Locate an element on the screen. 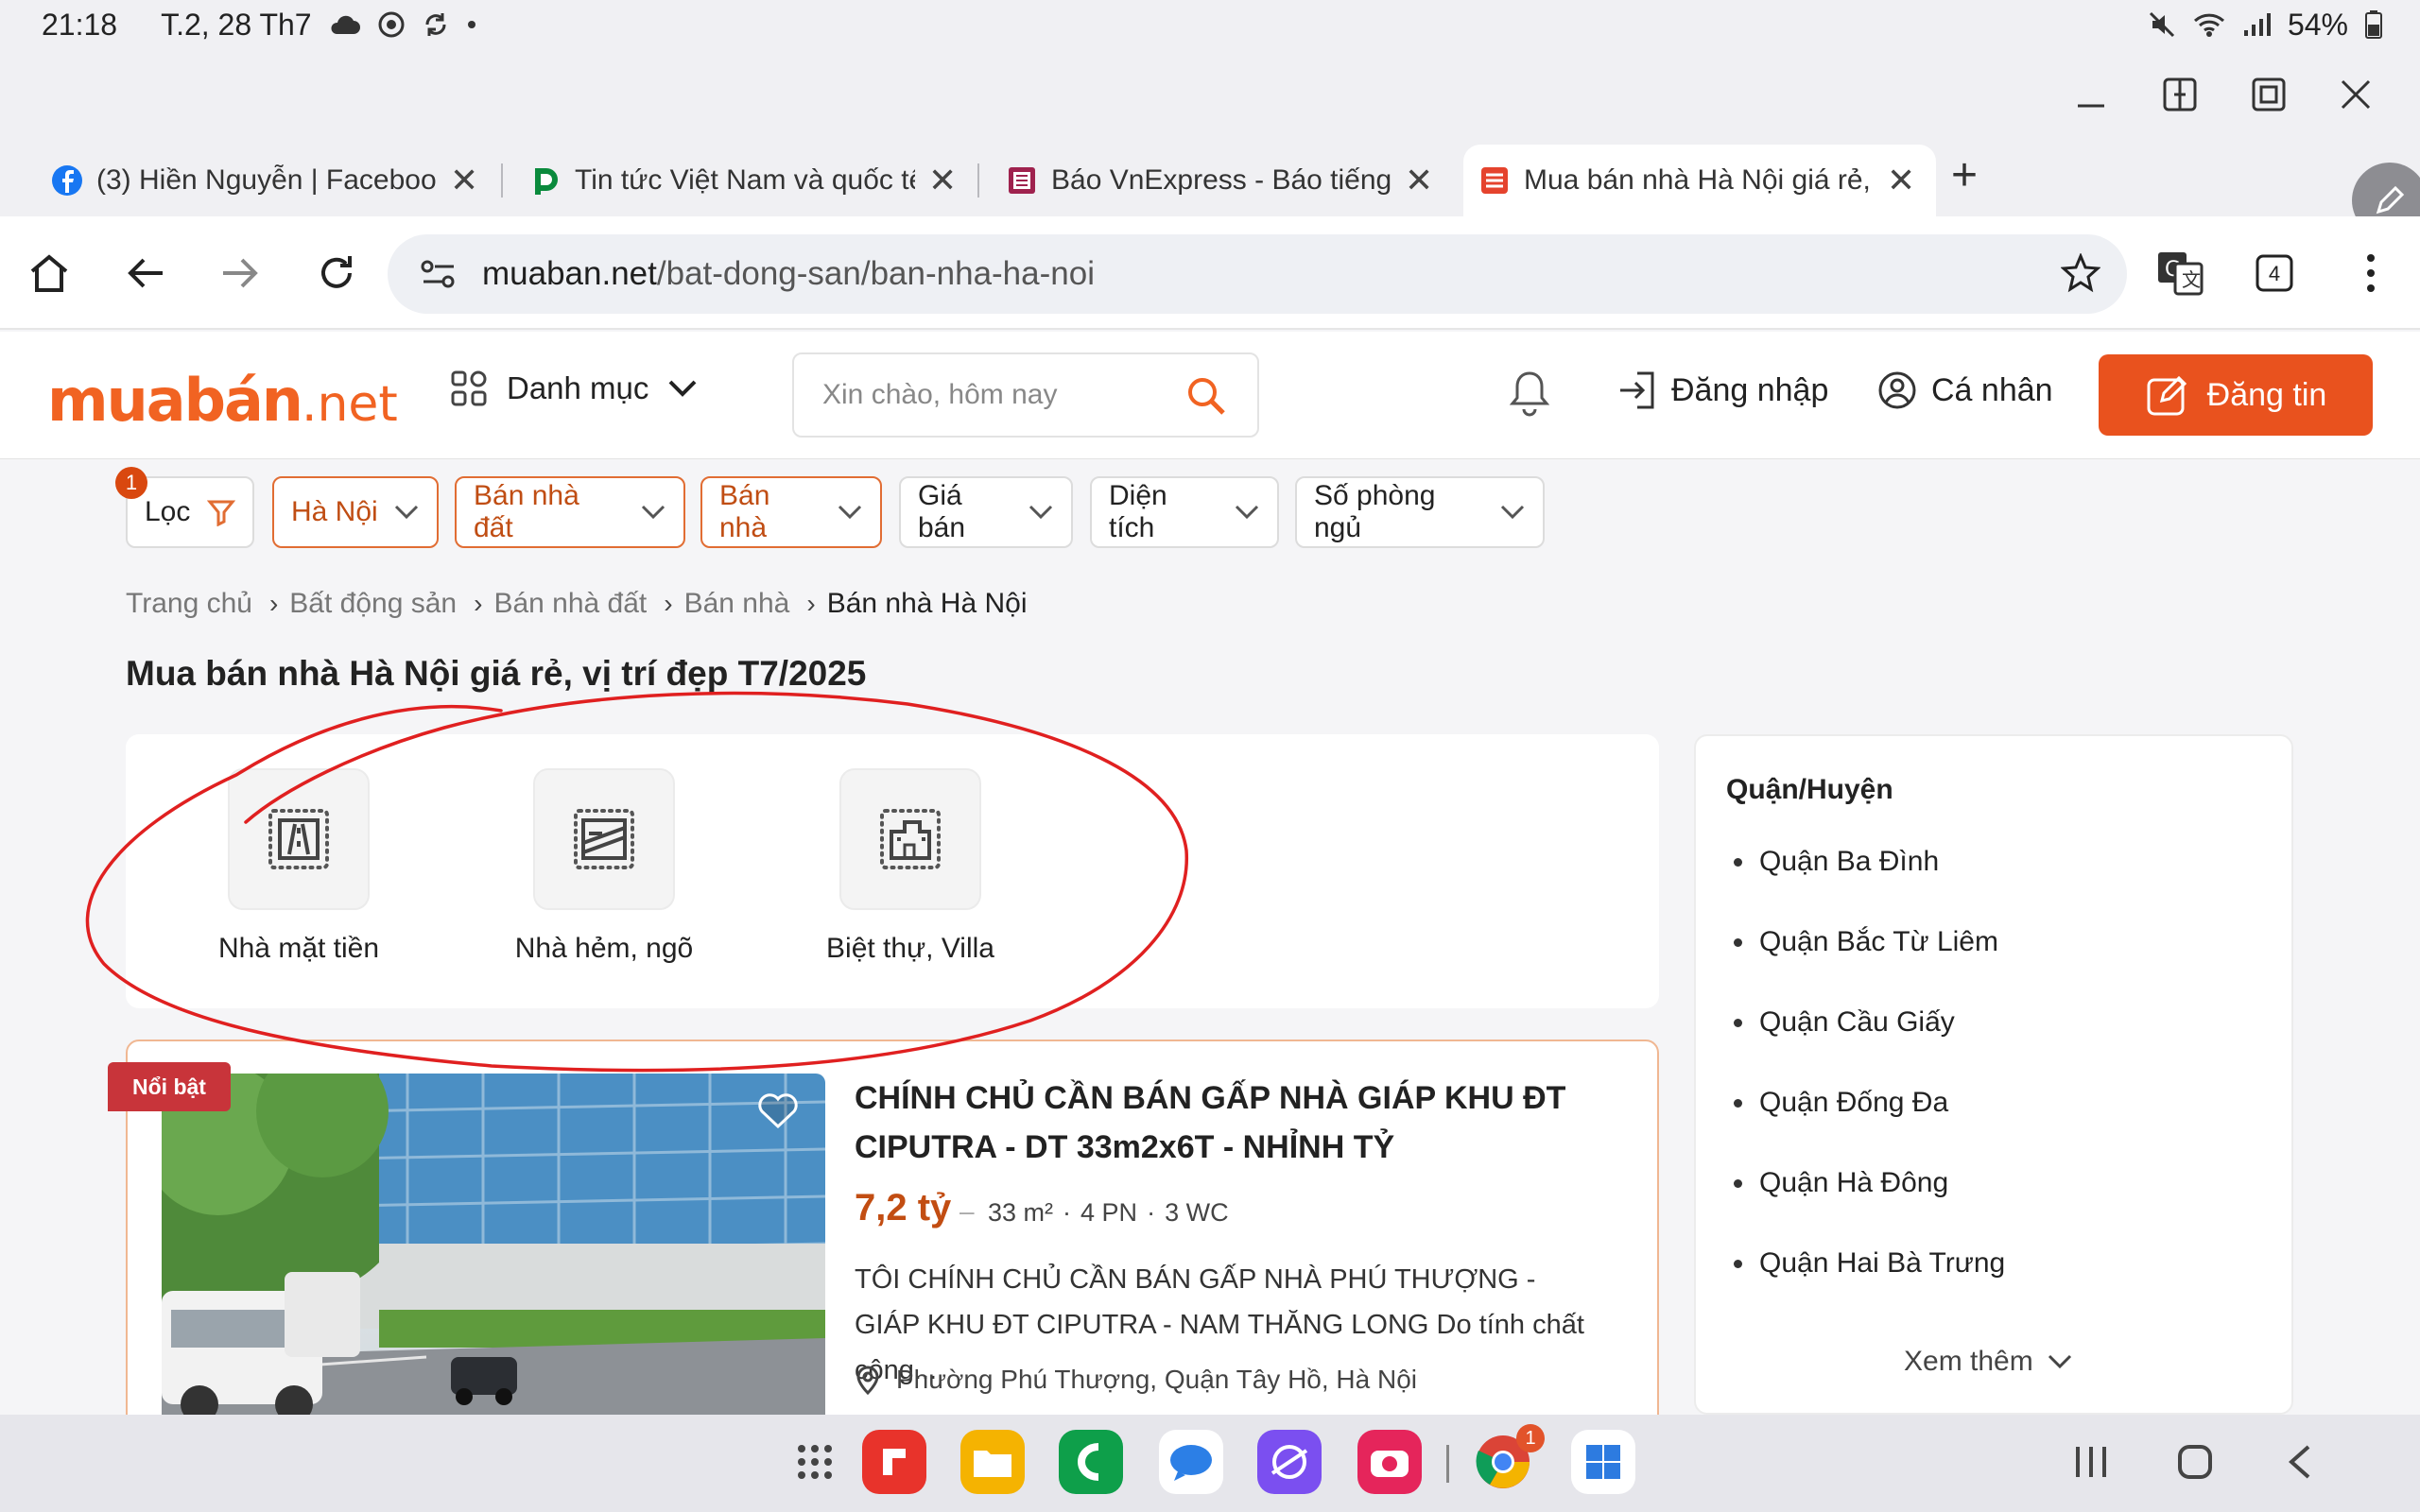 The image size is (2420, 1512). district-link: Quận Hà Đông is located at coordinates (1841, 1183).